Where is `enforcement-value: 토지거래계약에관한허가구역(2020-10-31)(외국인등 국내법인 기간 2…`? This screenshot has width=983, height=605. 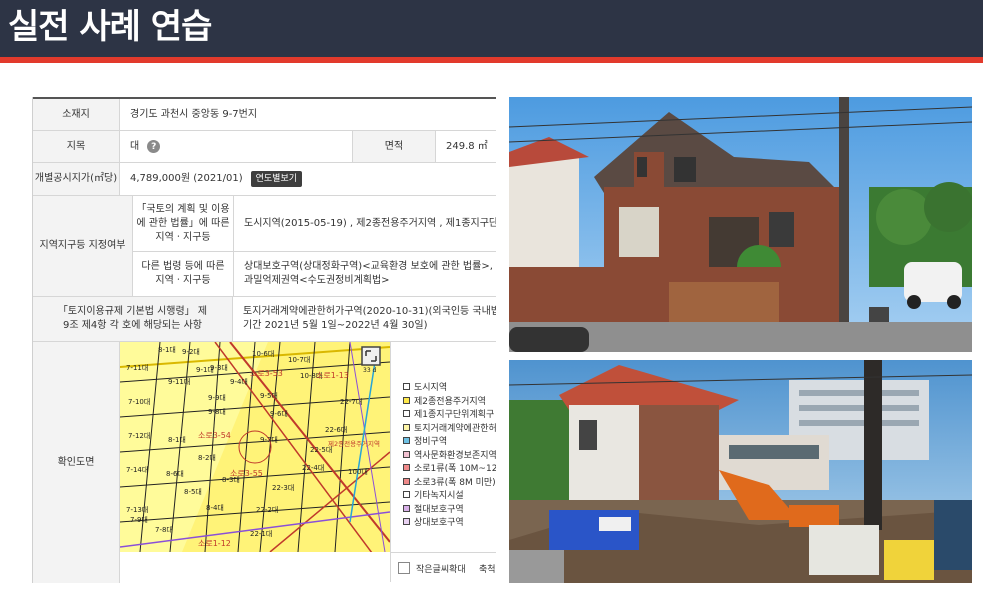 enforcement-value: 토지거래계약에관한허가구역(2020-10-31)(외국인등 국내법인 기간 2… is located at coordinates (364, 319).